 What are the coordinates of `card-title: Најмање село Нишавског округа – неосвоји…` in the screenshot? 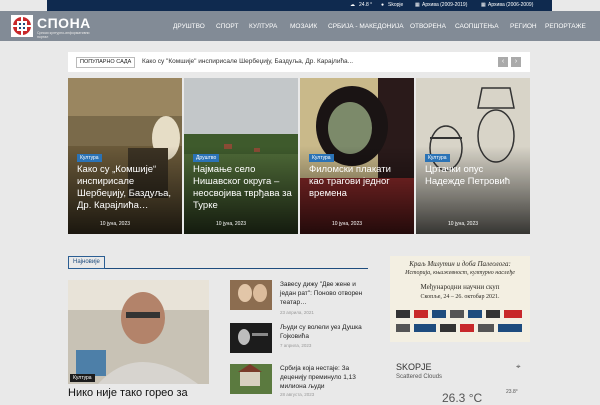 It's located at (242, 188).